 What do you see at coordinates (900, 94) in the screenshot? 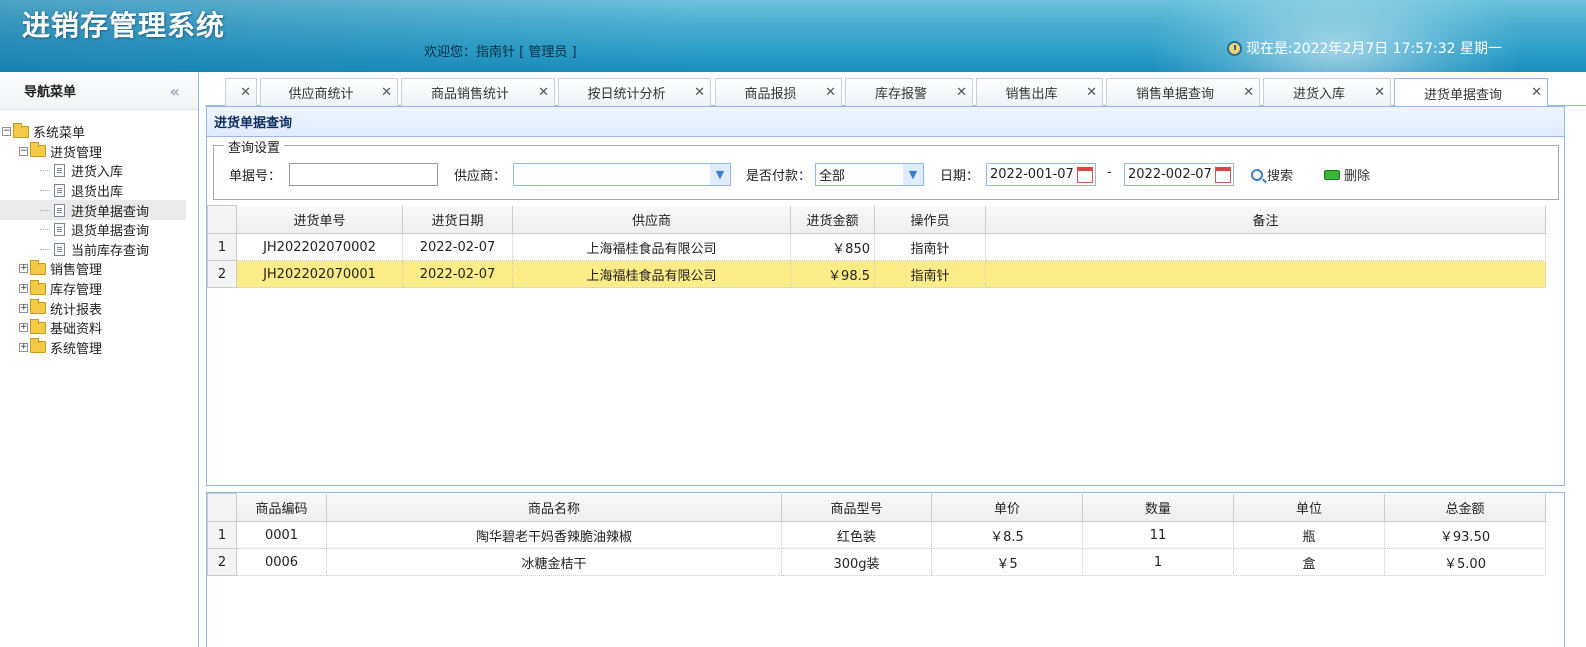
I see `tab-label: 库存报警` at bounding box center [900, 94].